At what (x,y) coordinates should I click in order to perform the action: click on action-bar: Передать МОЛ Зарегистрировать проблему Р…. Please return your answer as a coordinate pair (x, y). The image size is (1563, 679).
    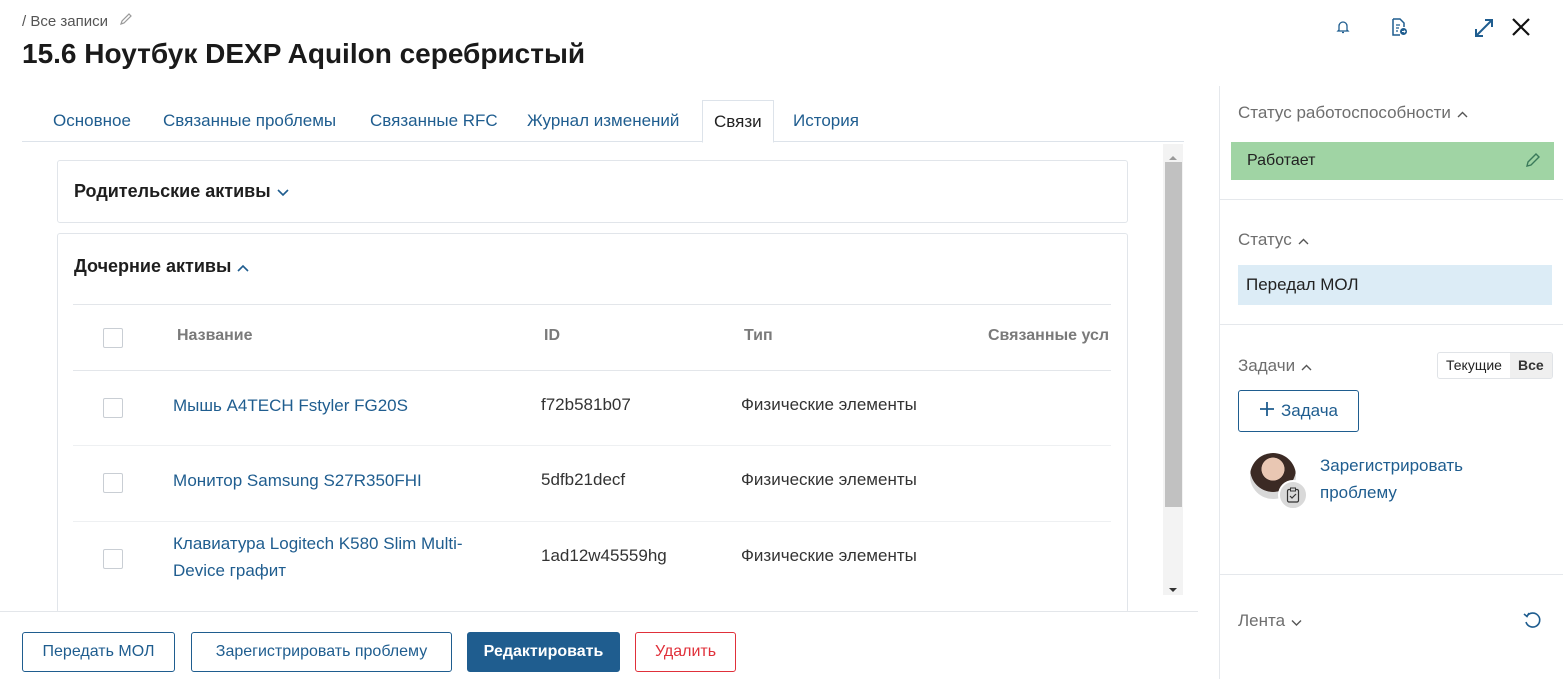
    Looking at the image, I should click on (599, 645).